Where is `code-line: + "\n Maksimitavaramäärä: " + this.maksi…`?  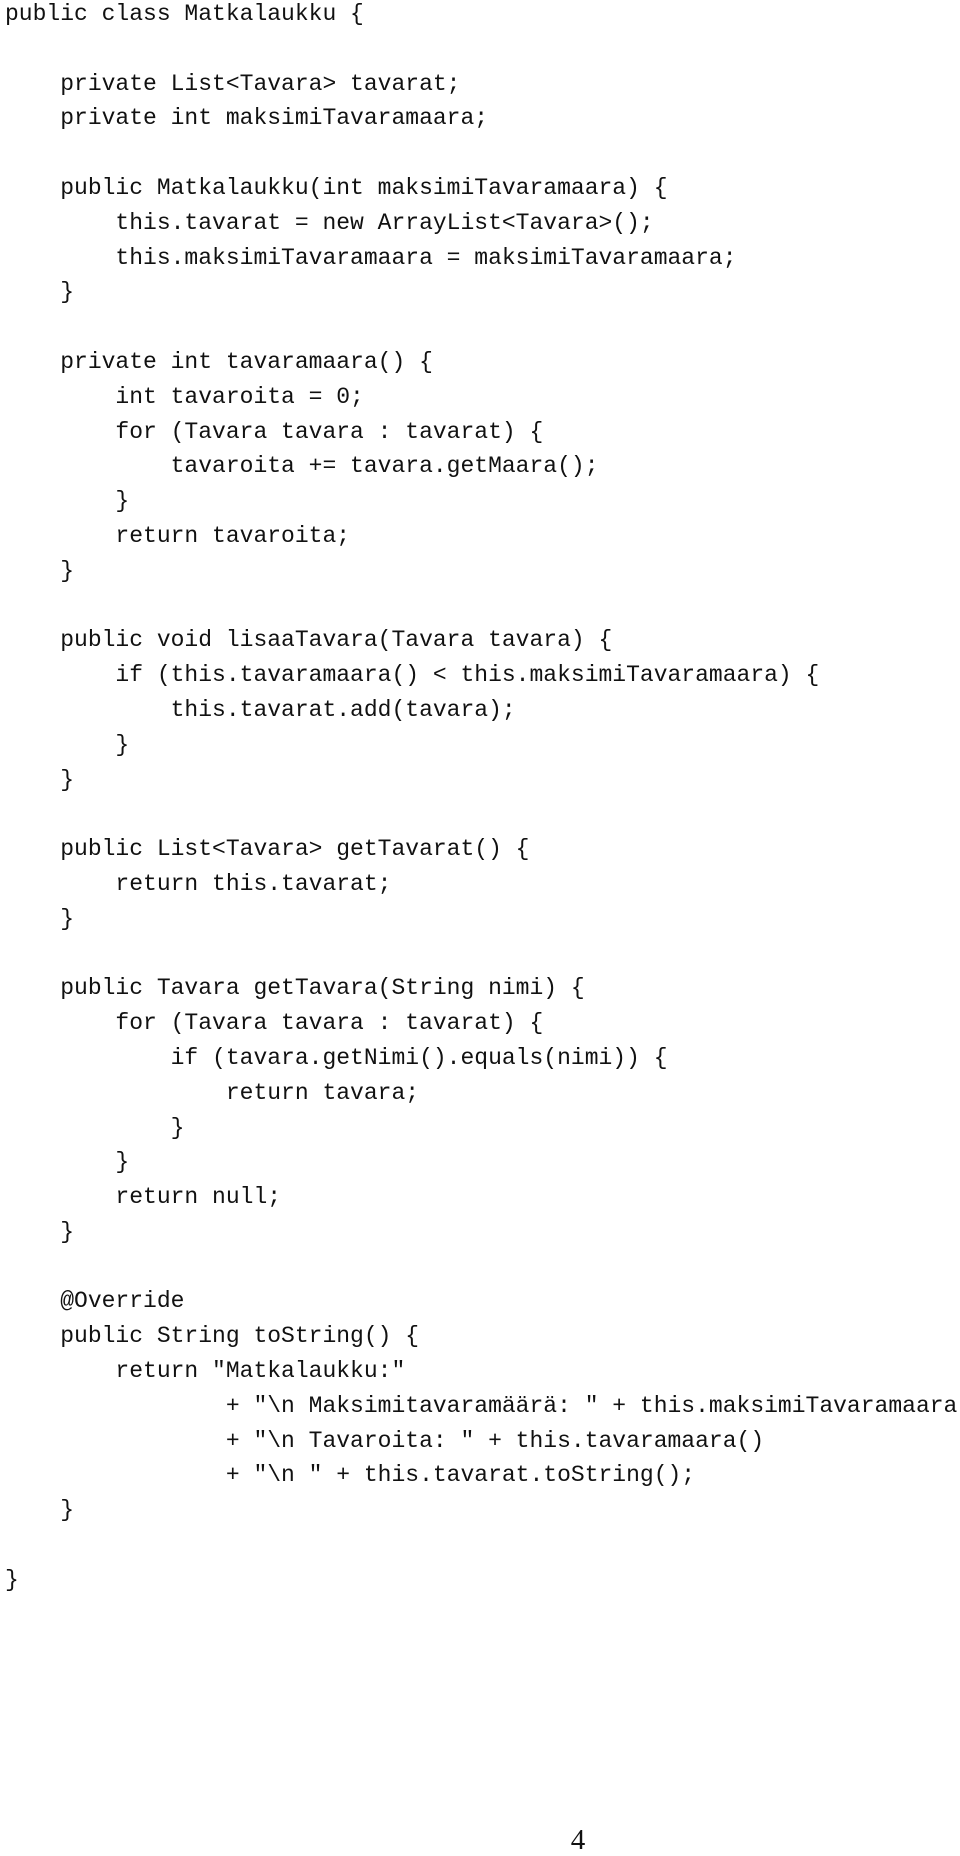 code-line: + "\n Maksimitavaramäärä: " + this.maksi… is located at coordinates (481, 1405).